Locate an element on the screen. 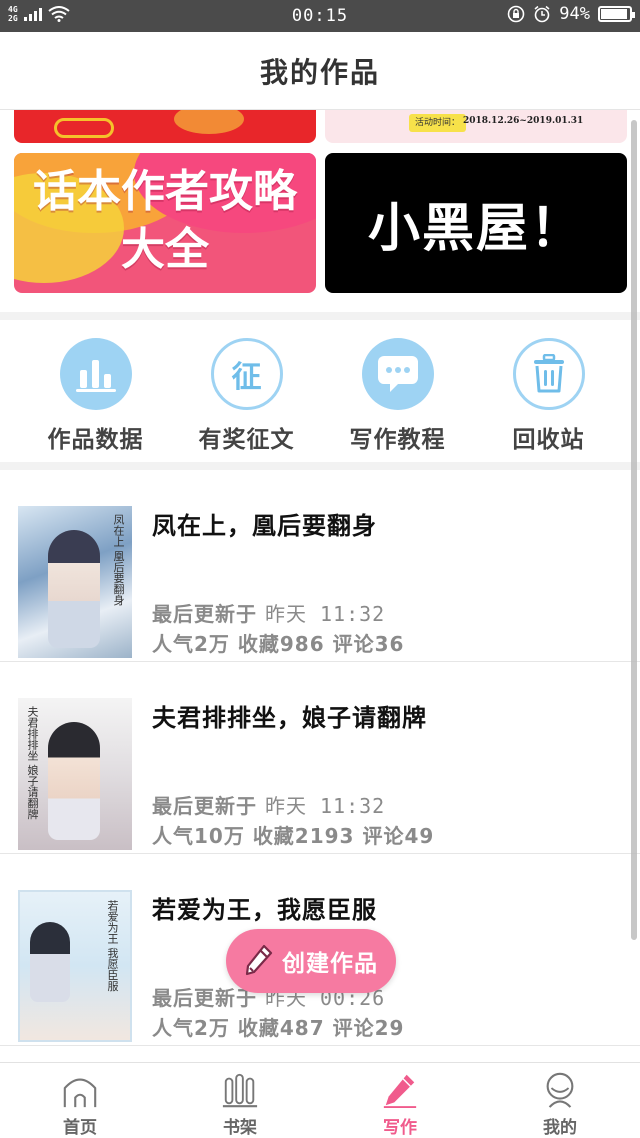 This screenshot has height=1138, width=640. work-stats: 人气2万 收藏487 评论29 is located at coordinates (278, 1026).